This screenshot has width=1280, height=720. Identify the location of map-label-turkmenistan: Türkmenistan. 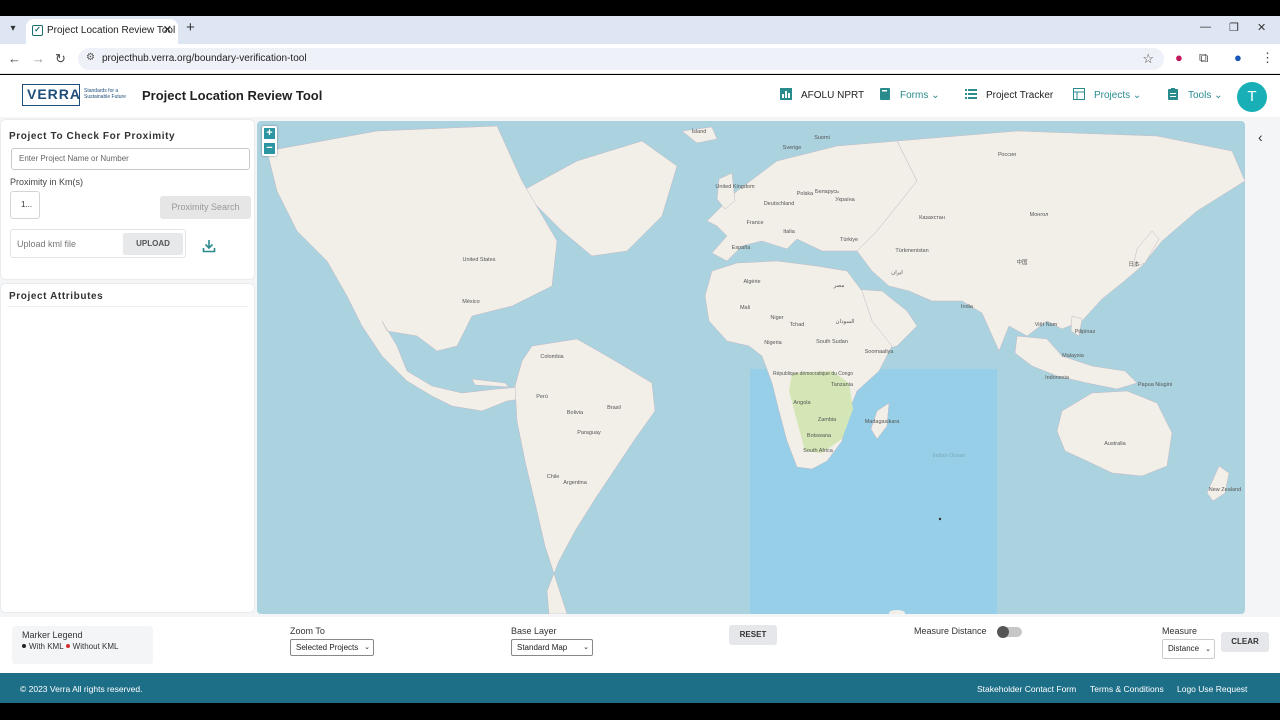
(911, 251).